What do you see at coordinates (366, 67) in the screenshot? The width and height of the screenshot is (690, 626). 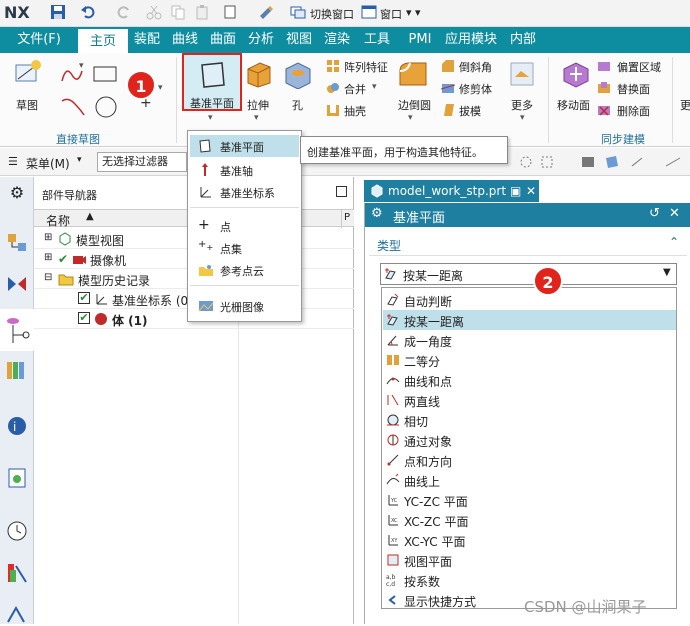 I see `pattern-feature-label: 阵列特征` at bounding box center [366, 67].